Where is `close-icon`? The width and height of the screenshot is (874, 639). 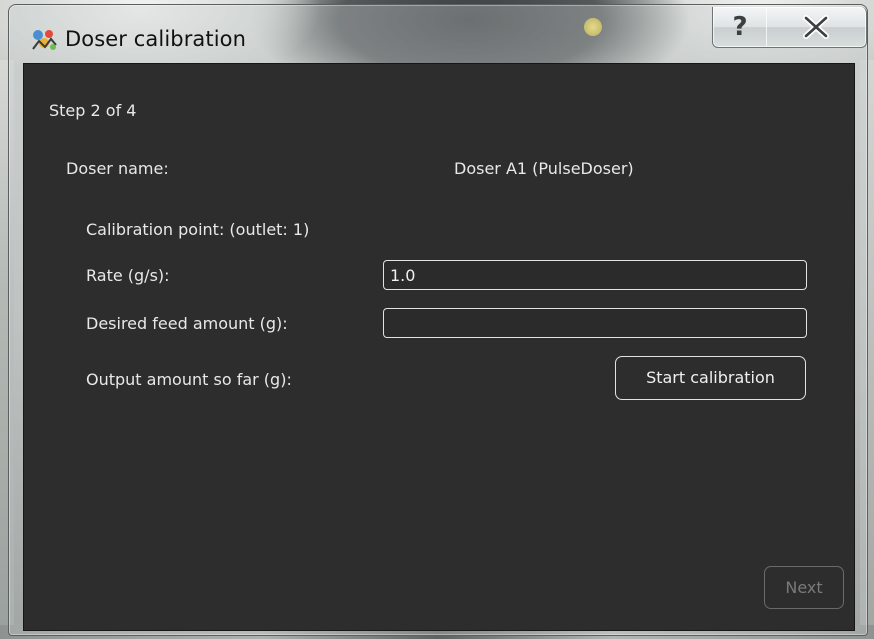 close-icon is located at coordinates (816, 27).